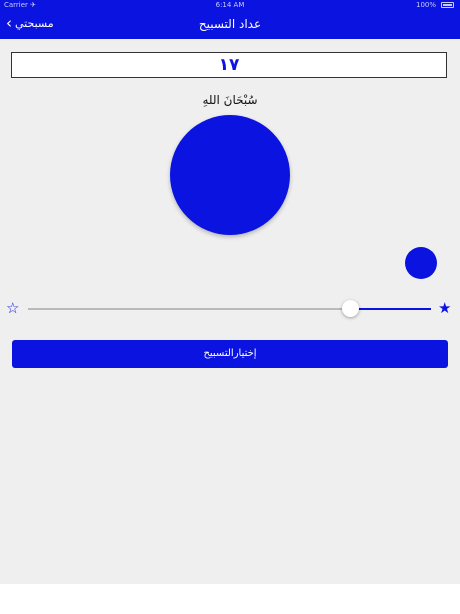 This screenshot has width=460, height=614. I want to click on count-tap-button, so click(230, 175).